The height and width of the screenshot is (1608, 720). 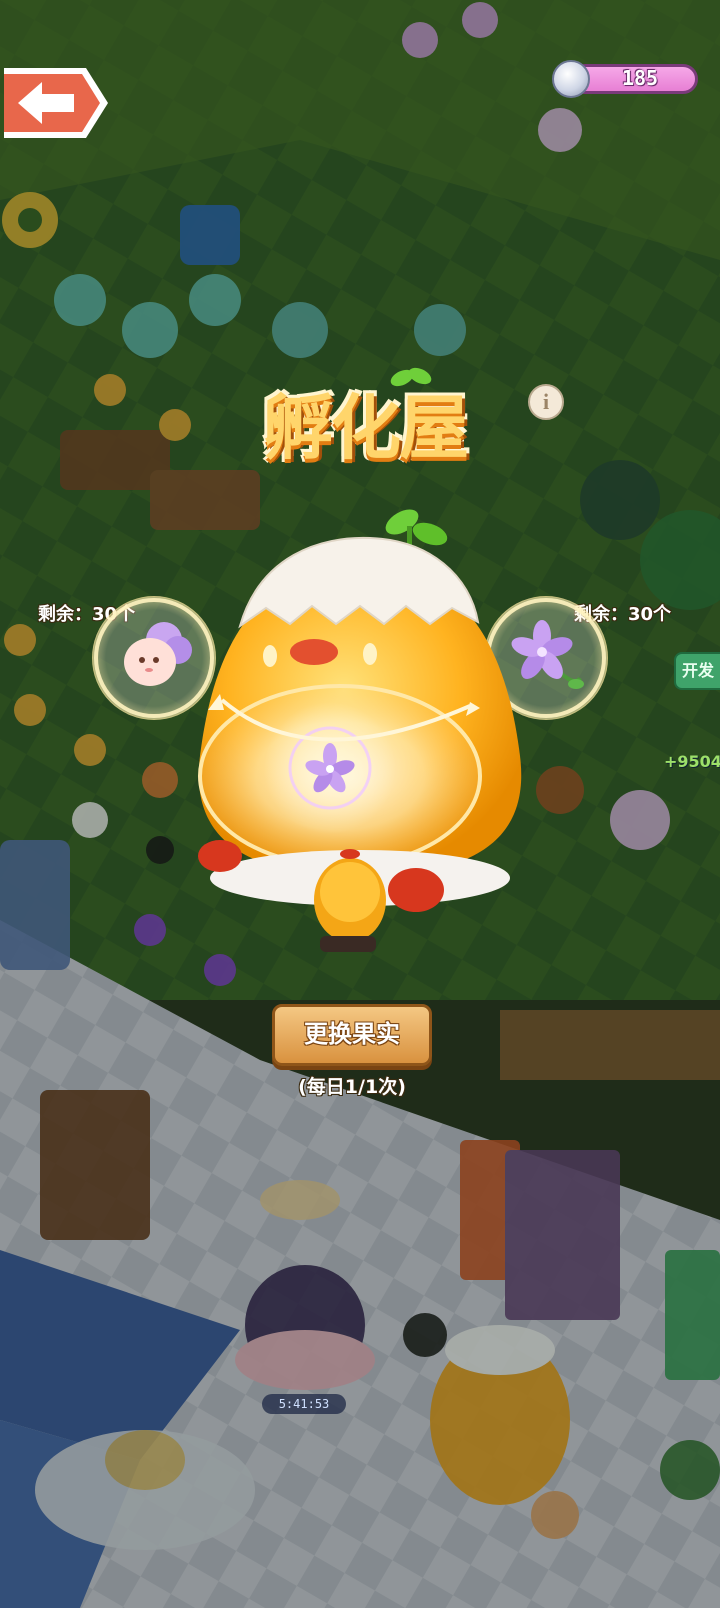 I want to click on side-counter: +9504, so click(x=692, y=761).